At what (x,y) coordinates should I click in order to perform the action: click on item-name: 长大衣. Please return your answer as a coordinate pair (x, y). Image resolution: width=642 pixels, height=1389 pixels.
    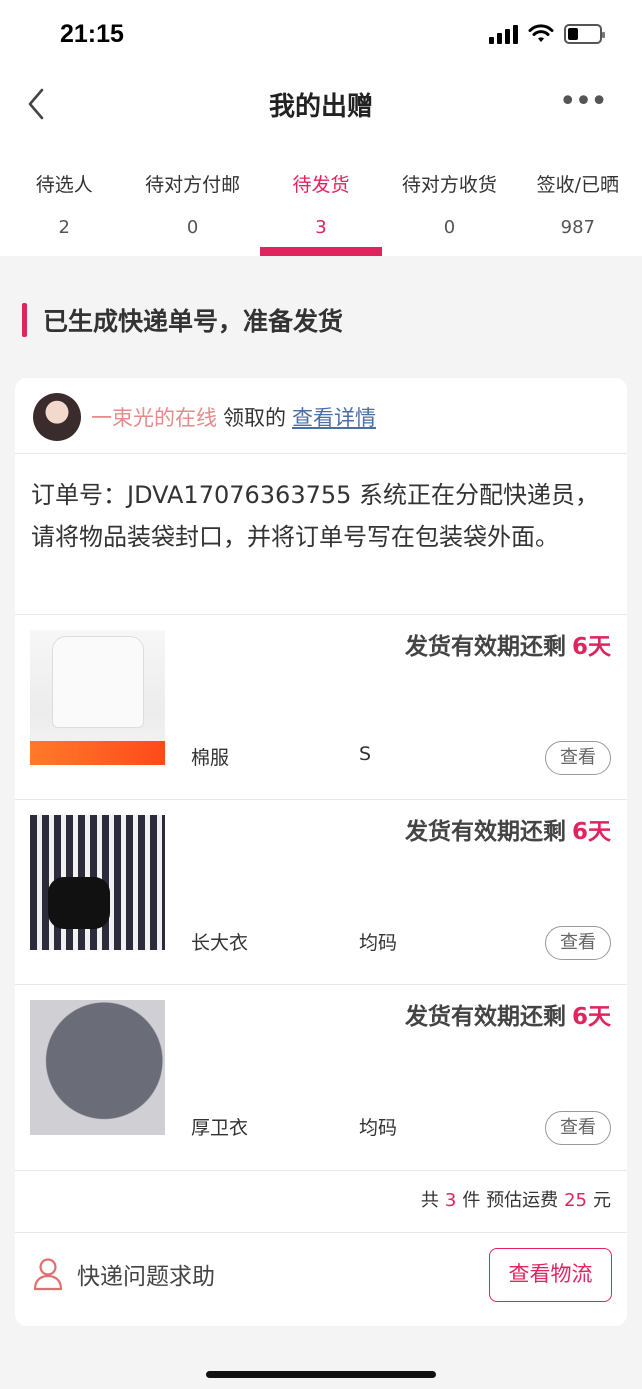
    Looking at the image, I should click on (220, 943).